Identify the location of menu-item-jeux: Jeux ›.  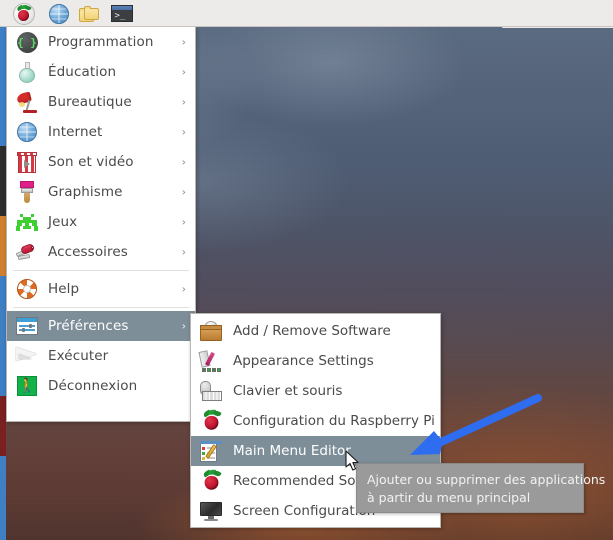
(101, 222).